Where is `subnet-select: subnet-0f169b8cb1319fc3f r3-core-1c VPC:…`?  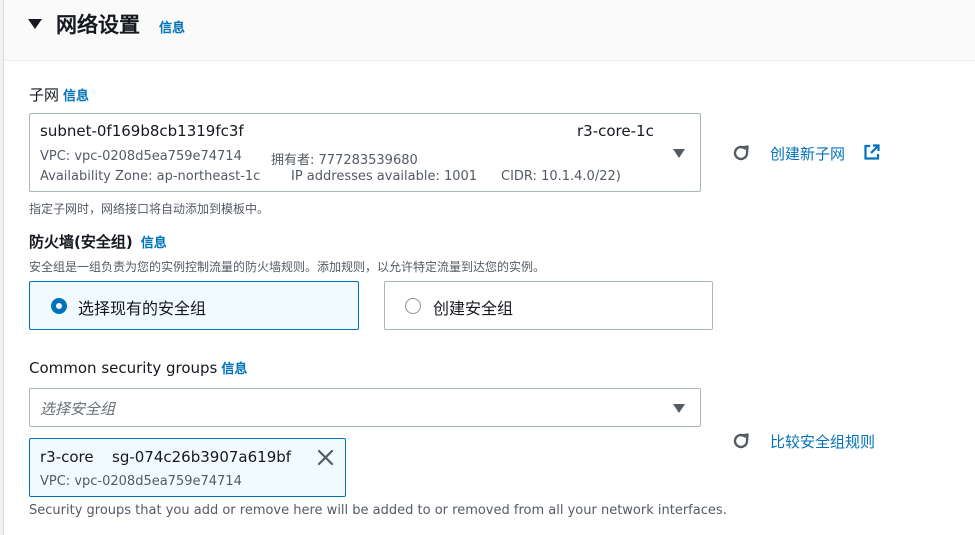 subnet-select: subnet-0f169b8cb1319fc3f r3-core-1c VPC:… is located at coordinates (365, 152).